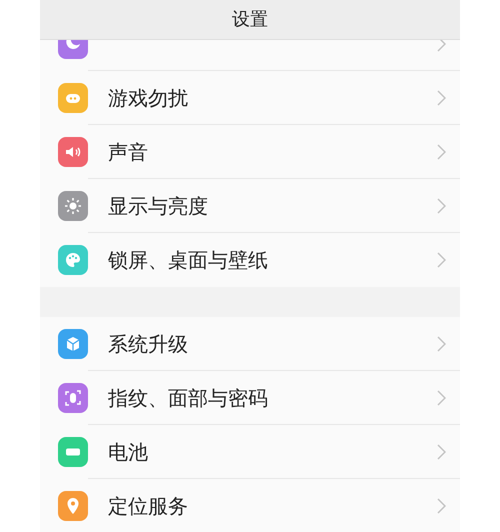 The height and width of the screenshot is (532, 500). What do you see at coordinates (250, 20) in the screenshot?
I see `screen-title: 设置` at bounding box center [250, 20].